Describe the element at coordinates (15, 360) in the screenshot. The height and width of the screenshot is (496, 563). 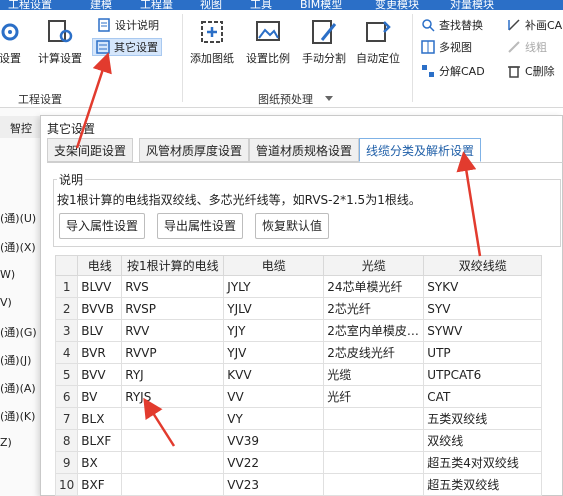
I see `left-list-item: (通)(J)` at that location.